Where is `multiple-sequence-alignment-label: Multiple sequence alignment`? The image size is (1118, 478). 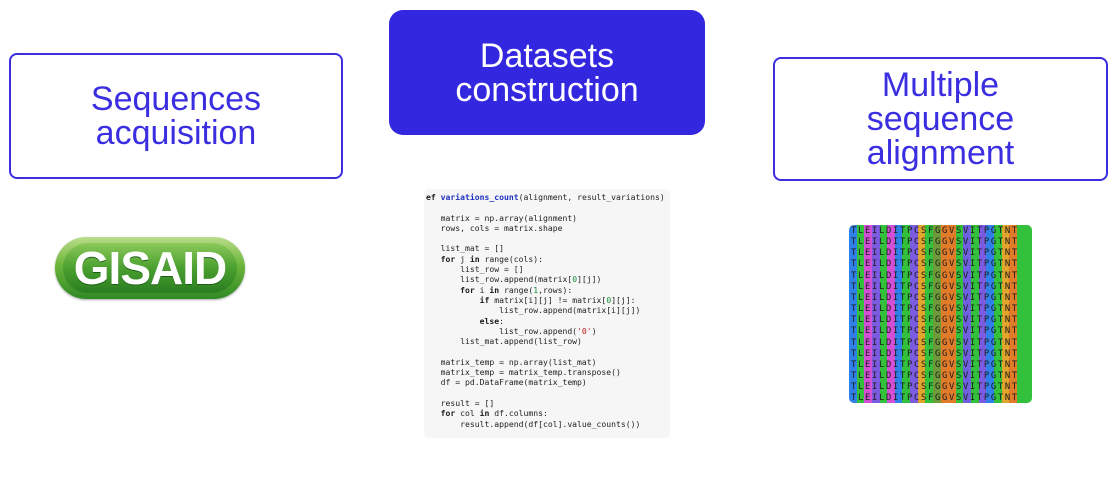 multiple-sequence-alignment-label: Multiple sequence alignment is located at coordinates (940, 119).